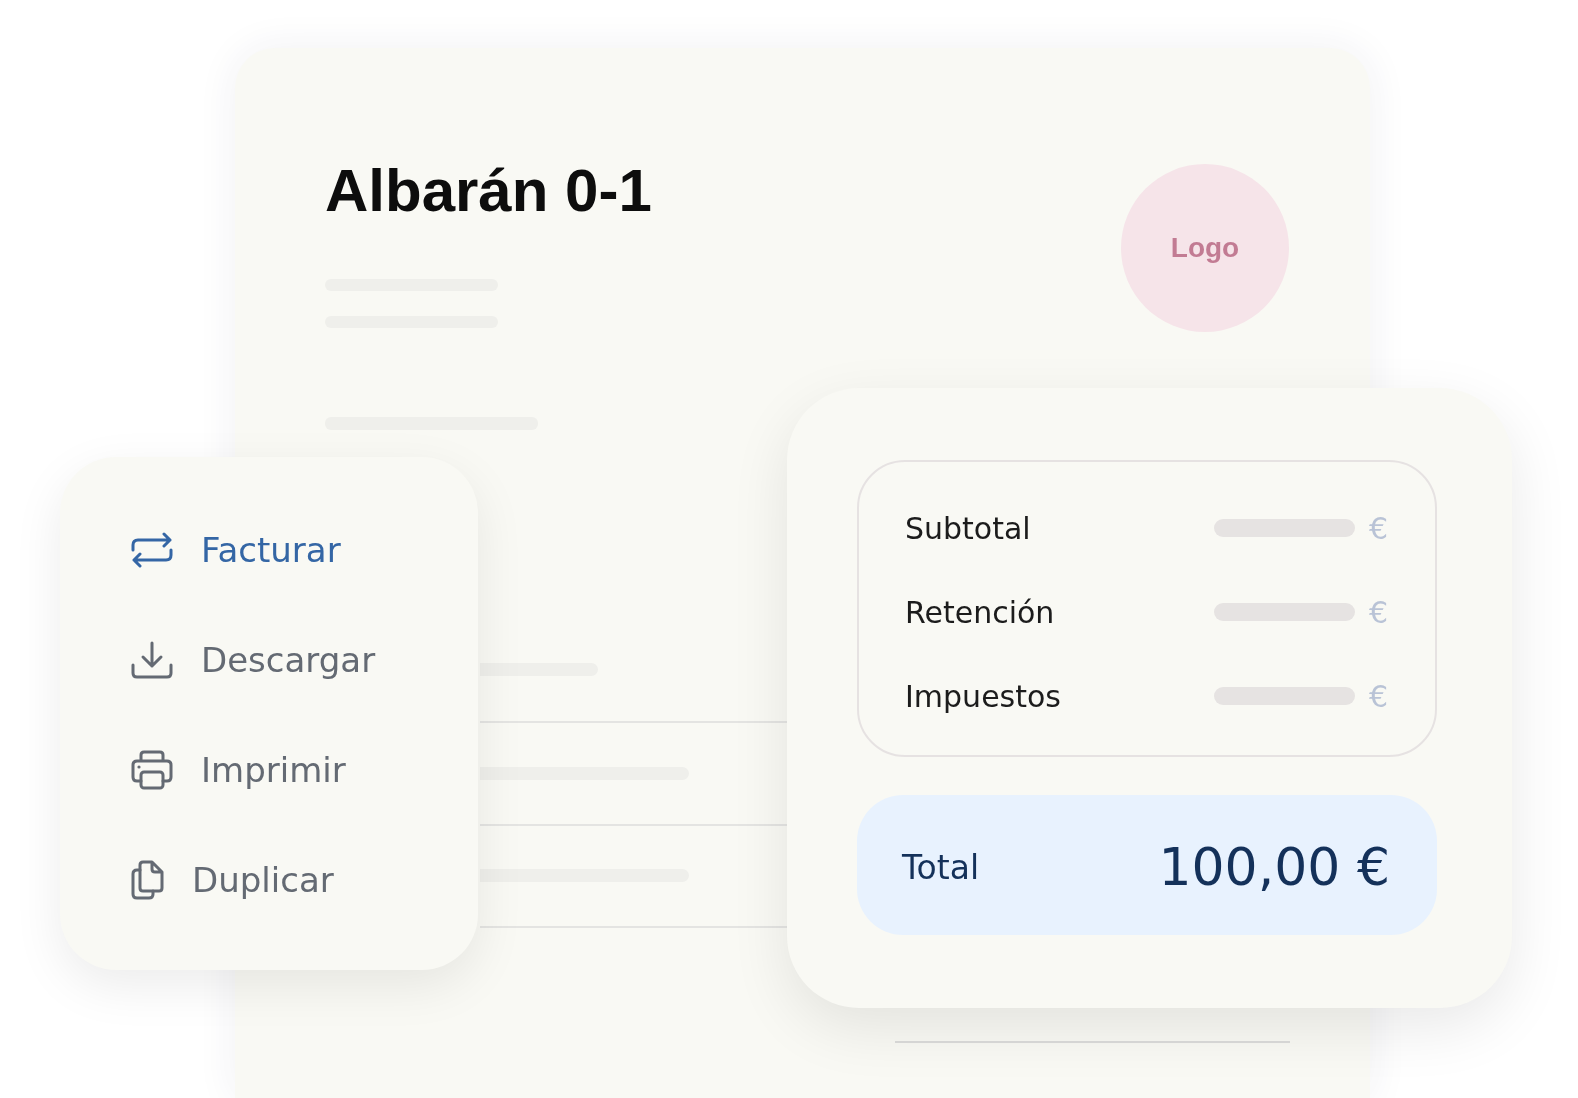 Image resolution: width=1578 pixels, height=1098 pixels. What do you see at coordinates (488, 190) in the screenshot?
I see `document-title: Albarán 0-1` at bounding box center [488, 190].